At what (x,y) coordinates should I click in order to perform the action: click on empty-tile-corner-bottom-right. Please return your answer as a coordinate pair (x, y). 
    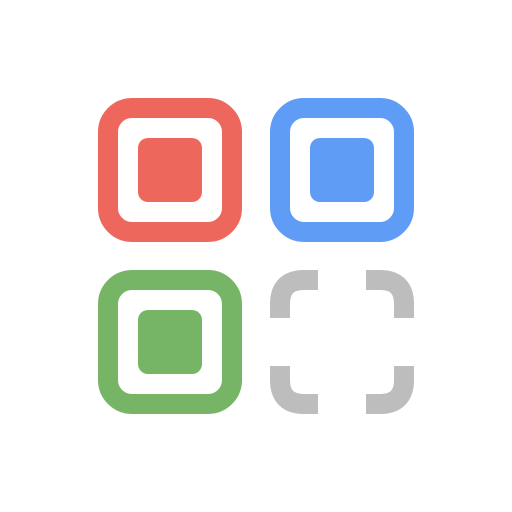
    Looking at the image, I should click on (390, 390).